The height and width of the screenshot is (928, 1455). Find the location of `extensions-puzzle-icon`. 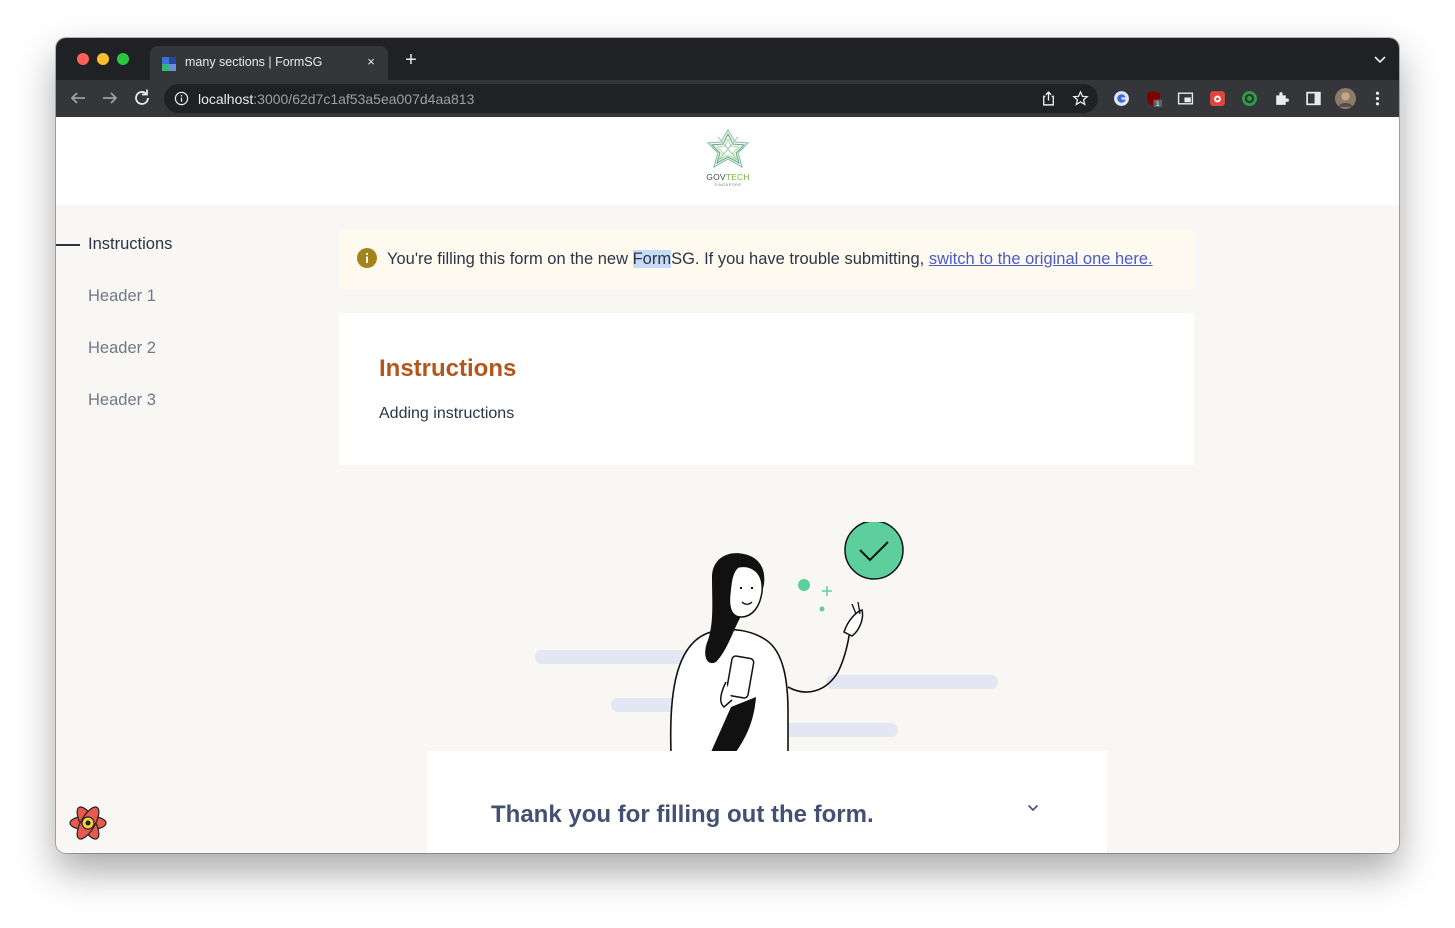

extensions-puzzle-icon is located at coordinates (1281, 98).